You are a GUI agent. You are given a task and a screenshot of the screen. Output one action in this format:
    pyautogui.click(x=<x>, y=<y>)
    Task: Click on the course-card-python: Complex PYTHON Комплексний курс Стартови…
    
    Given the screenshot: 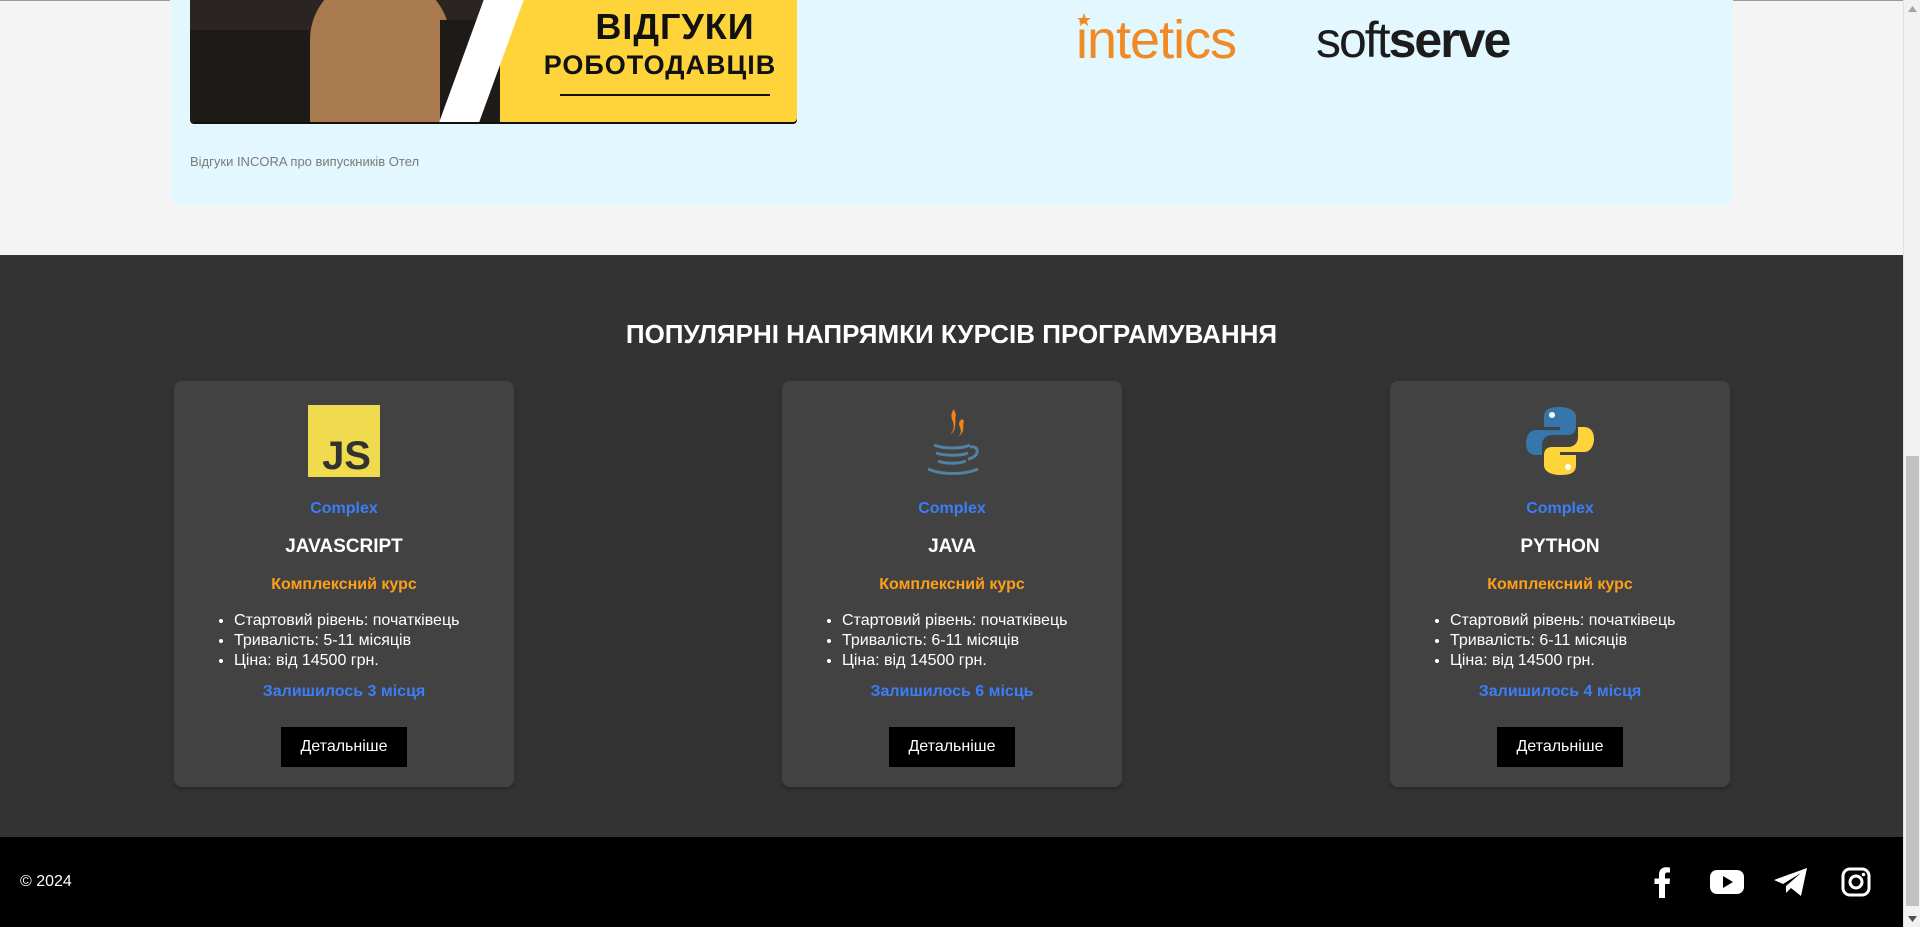 What is the action you would take?
    pyautogui.click(x=1560, y=584)
    